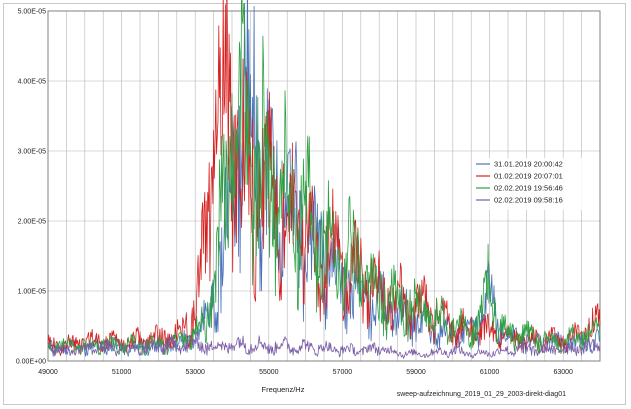 Image resolution: width=631 pixels, height=409 pixels. What do you see at coordinates (528, 176) in the screenshot?
I see `legend-entry: 01.02.2019 20:07:01` at bounding box center [528, 176].